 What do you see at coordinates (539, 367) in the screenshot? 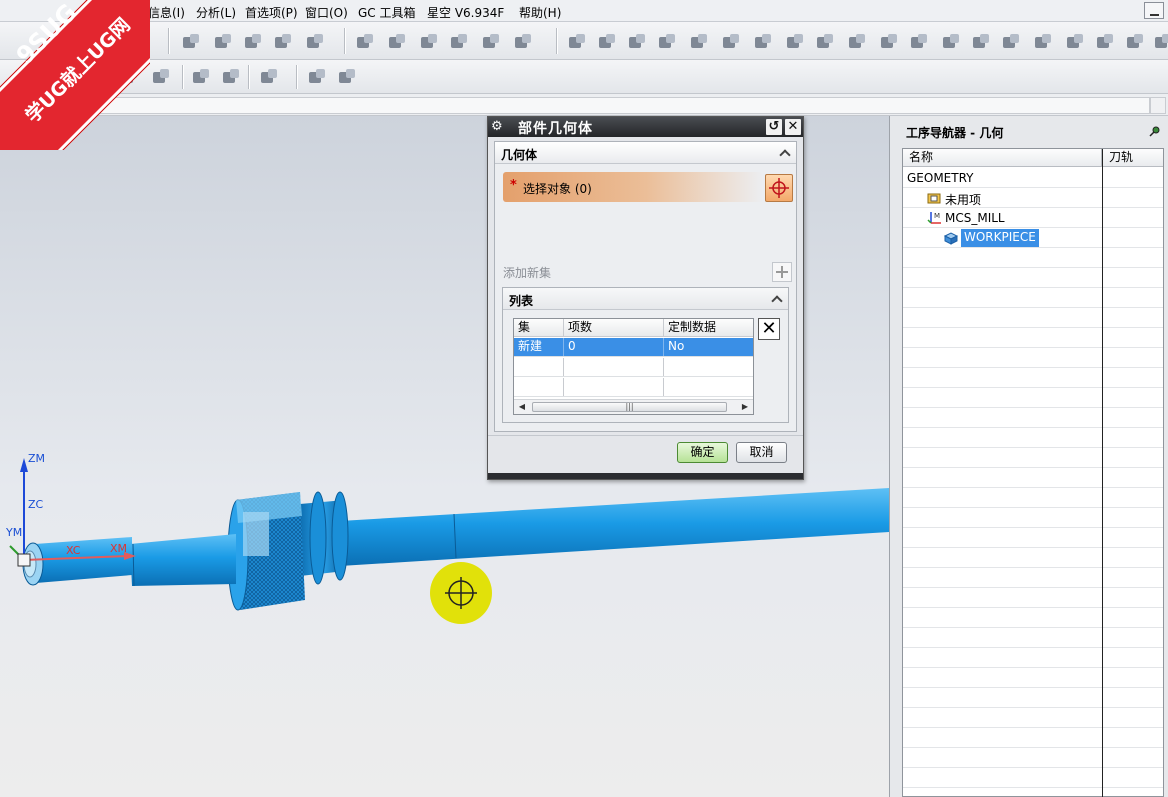
I see `table-cell-empty` at bounding box center [539, 367].